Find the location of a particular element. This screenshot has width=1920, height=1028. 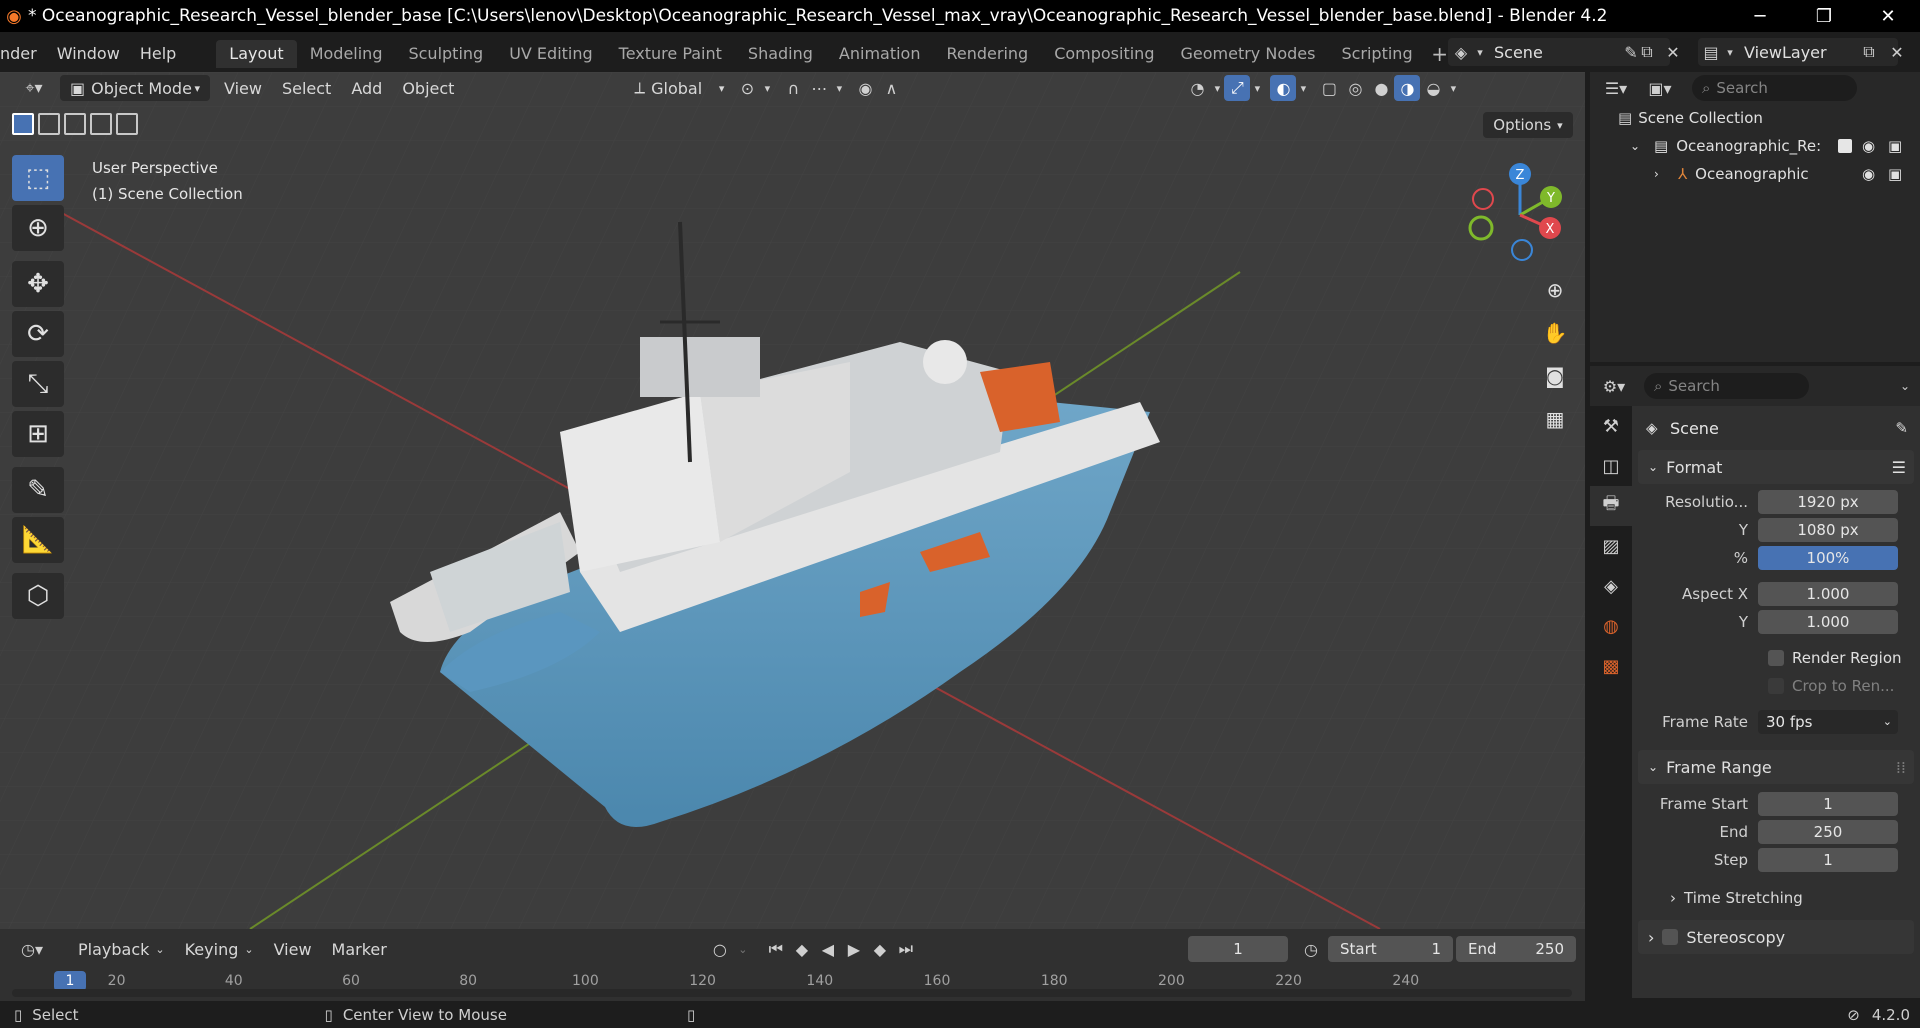

aspect-x-field: 1.000 is located at coordinates (1828, 594).